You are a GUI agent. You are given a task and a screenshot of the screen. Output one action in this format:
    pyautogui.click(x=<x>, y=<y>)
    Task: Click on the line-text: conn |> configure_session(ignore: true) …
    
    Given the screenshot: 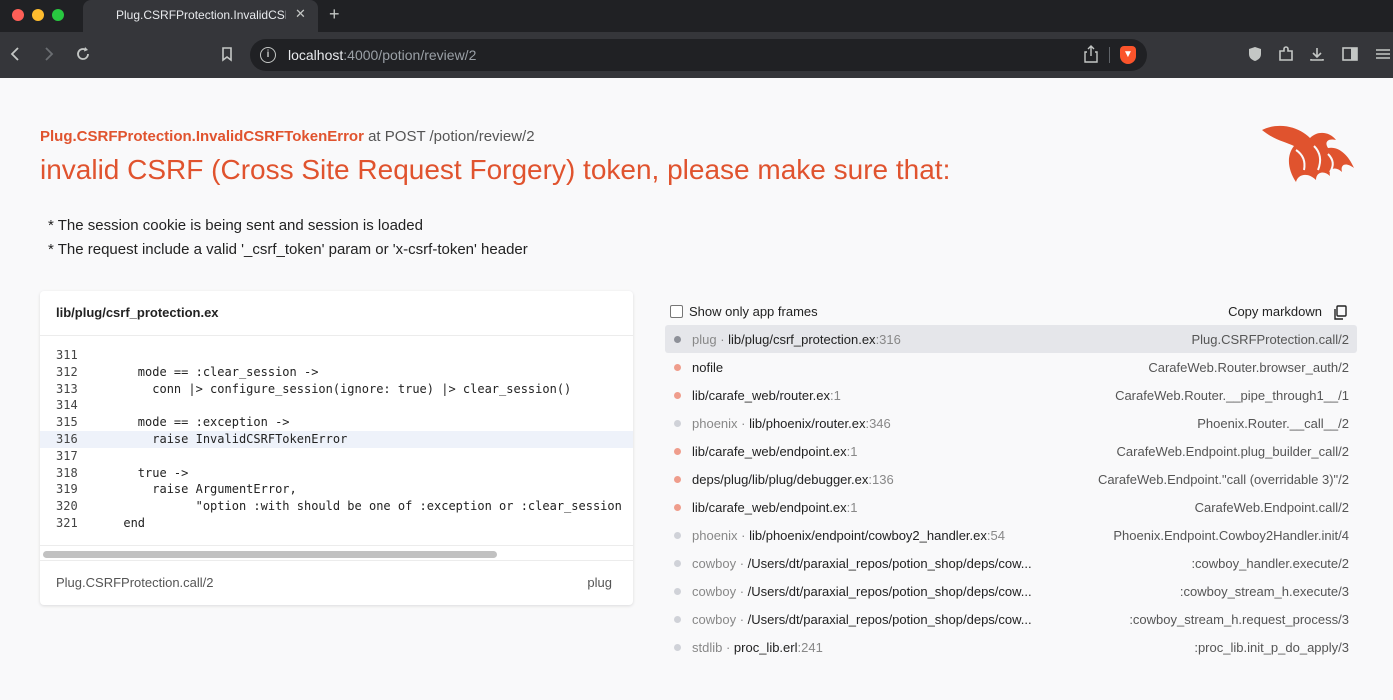 What is the action you would take?
    pyautogui.click(x=326, y=388)
    